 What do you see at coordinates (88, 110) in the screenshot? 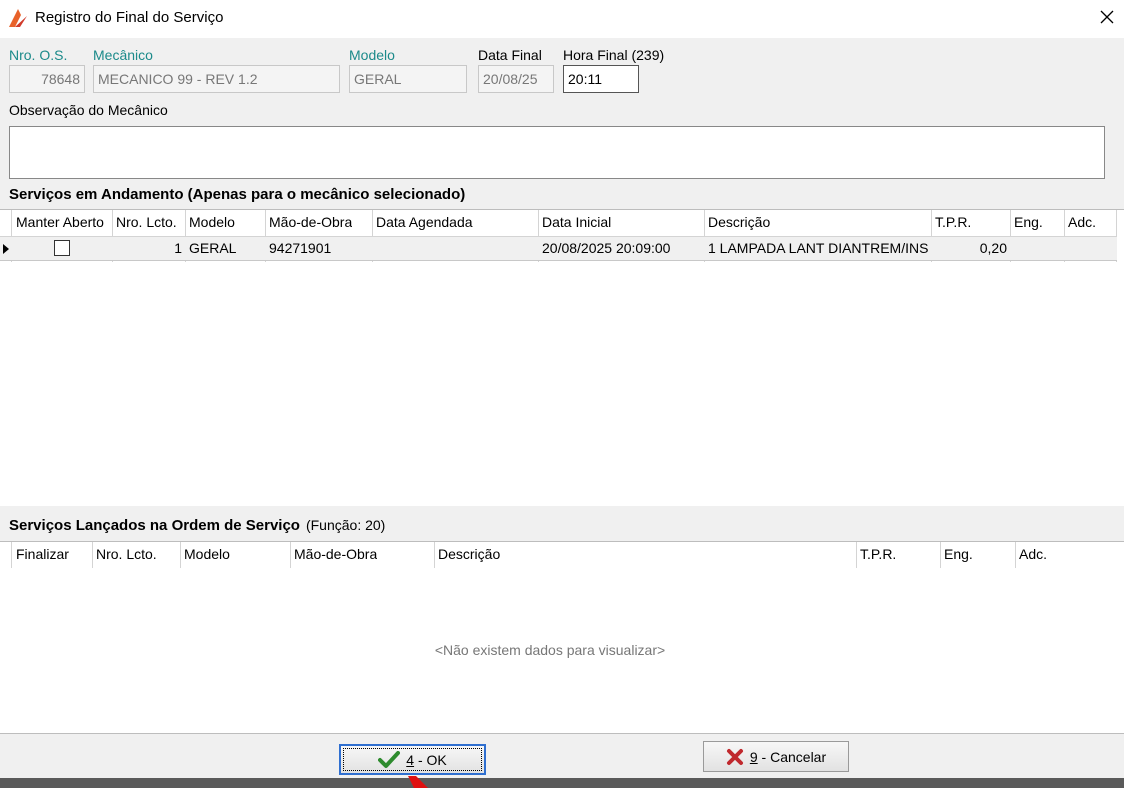
I see `observacao-label: Observação do Mecânico` at bounding box center [88, 110].